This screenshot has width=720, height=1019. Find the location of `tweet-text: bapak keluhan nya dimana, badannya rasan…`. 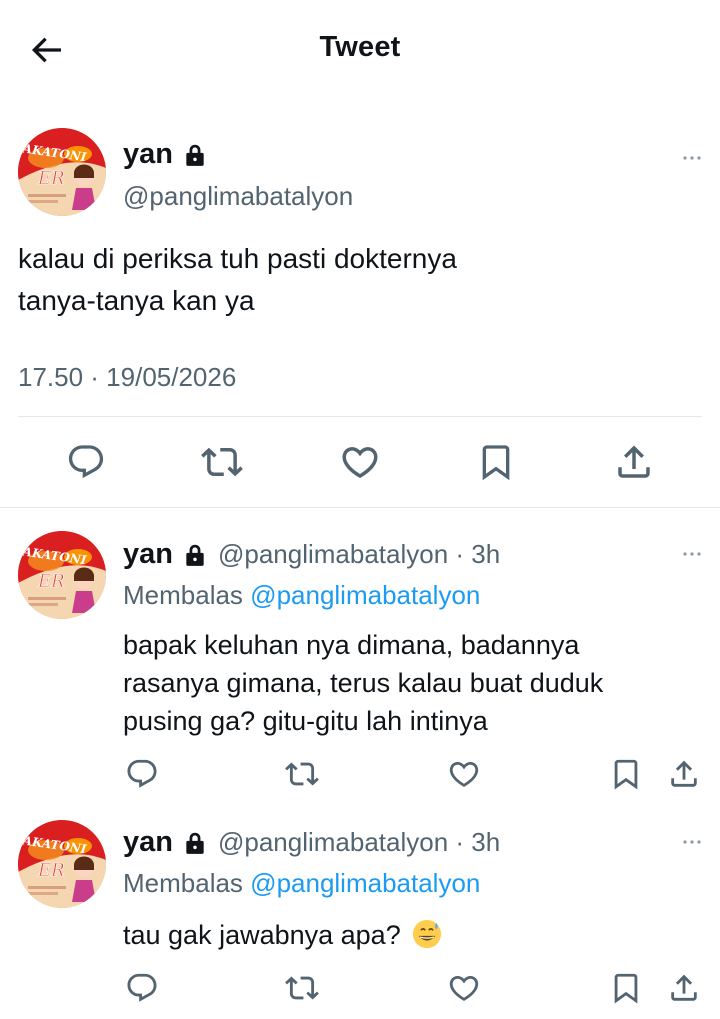

tweet-text: bapak keluhan nya dimana, badannya rasan… is located at coordinates (363, 683).